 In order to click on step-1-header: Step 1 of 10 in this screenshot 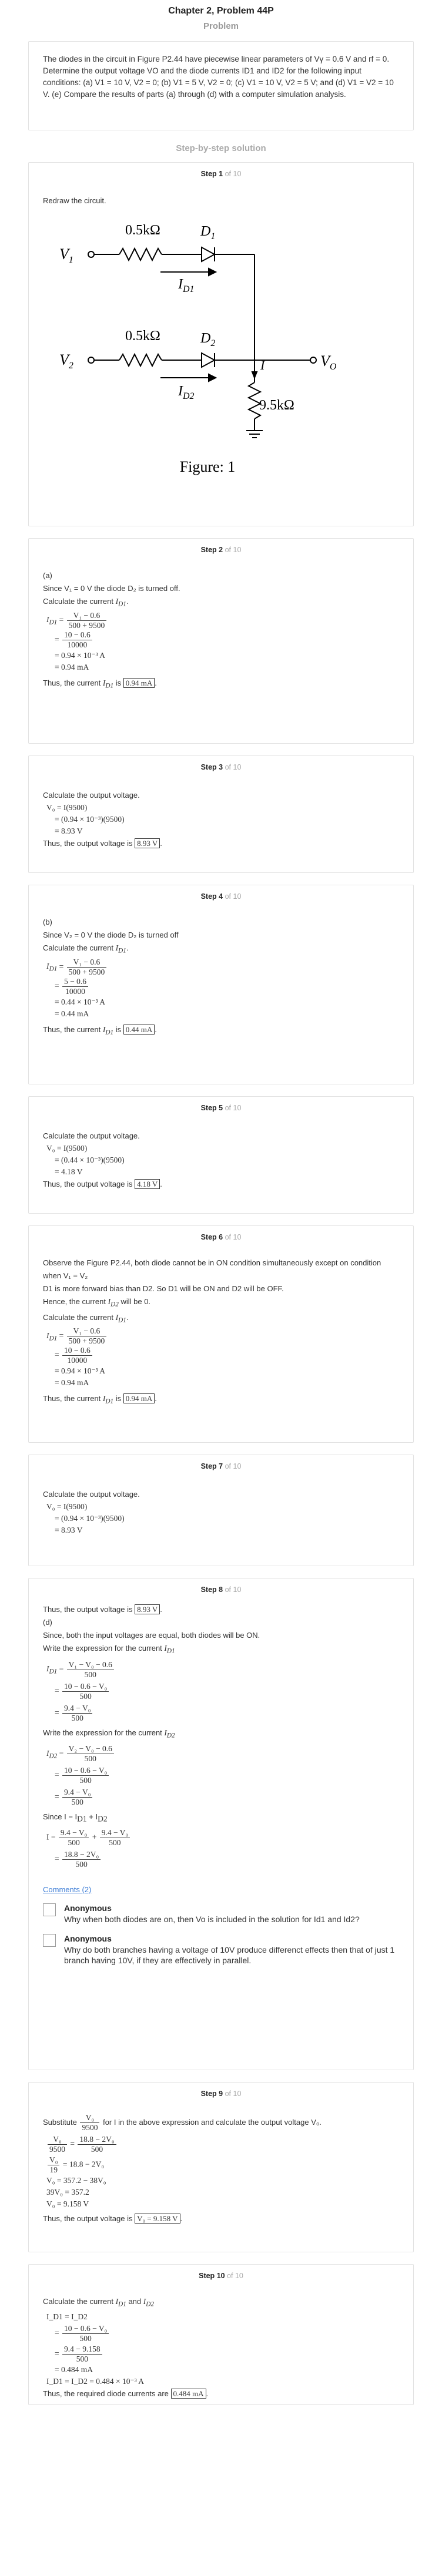, I will do `click(221, 176)`.